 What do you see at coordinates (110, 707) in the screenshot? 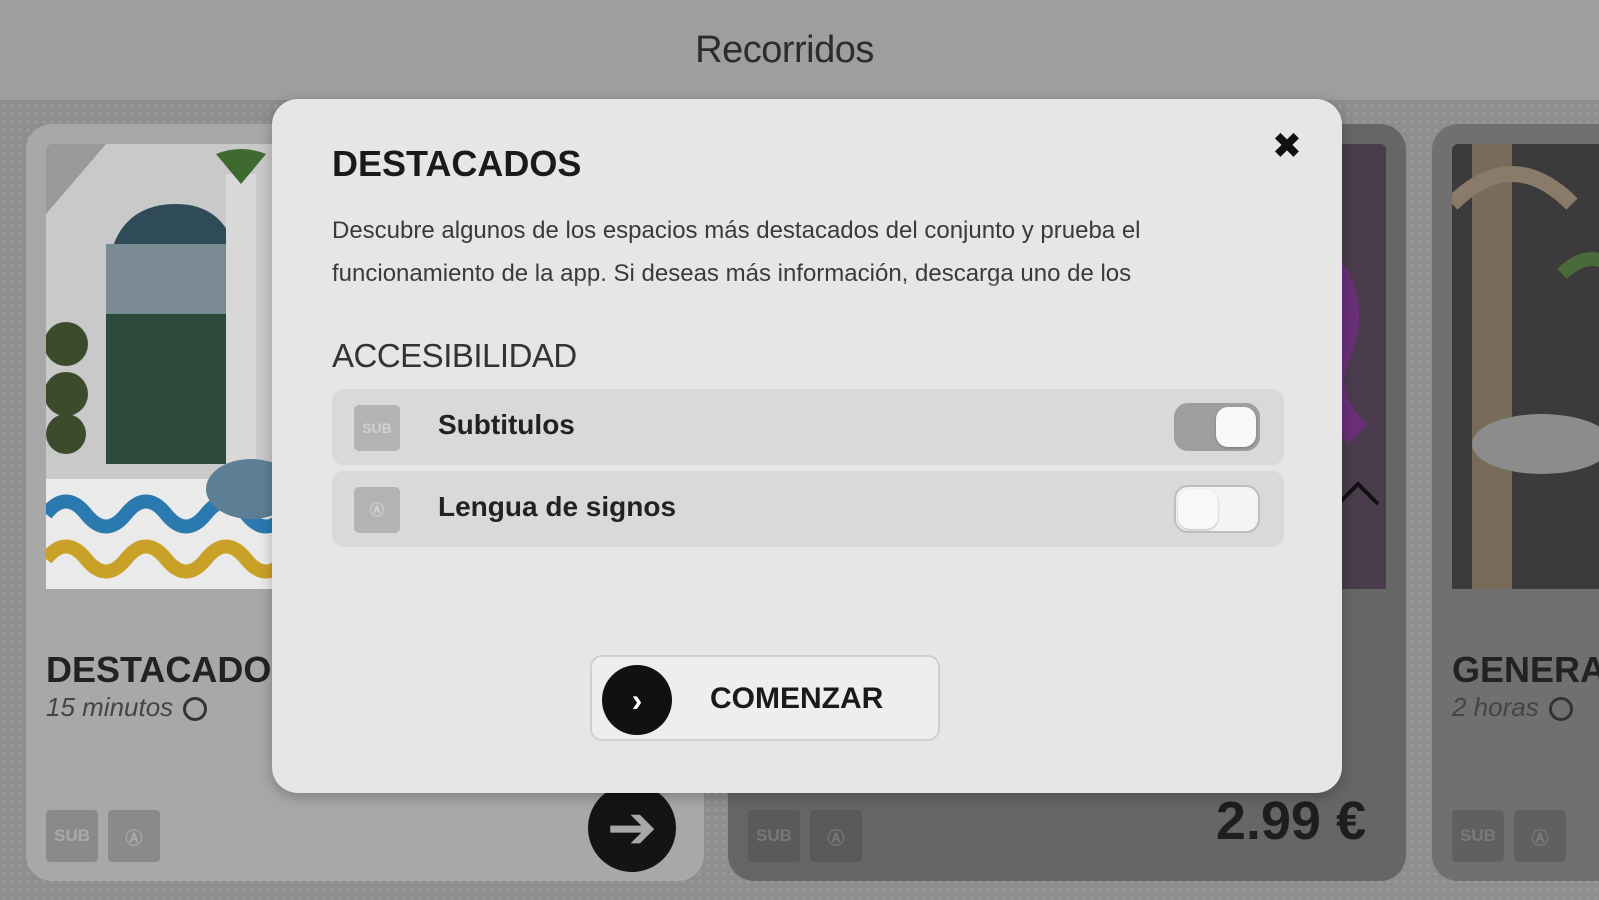
I see `duration-text: 15 minutos` at bounding box center [110, 707].